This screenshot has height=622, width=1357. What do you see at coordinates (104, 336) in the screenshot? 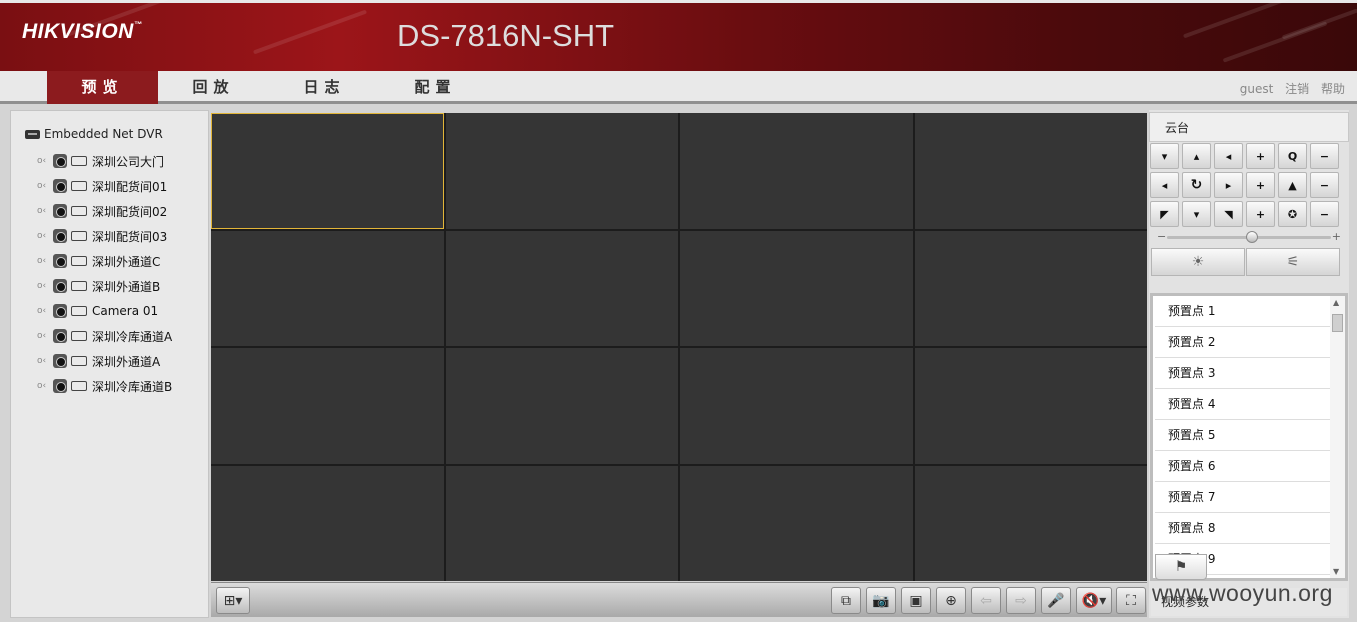
I see `tree-channel: o‹ 深圳冷库通道A` at bounding box center [104, 336].